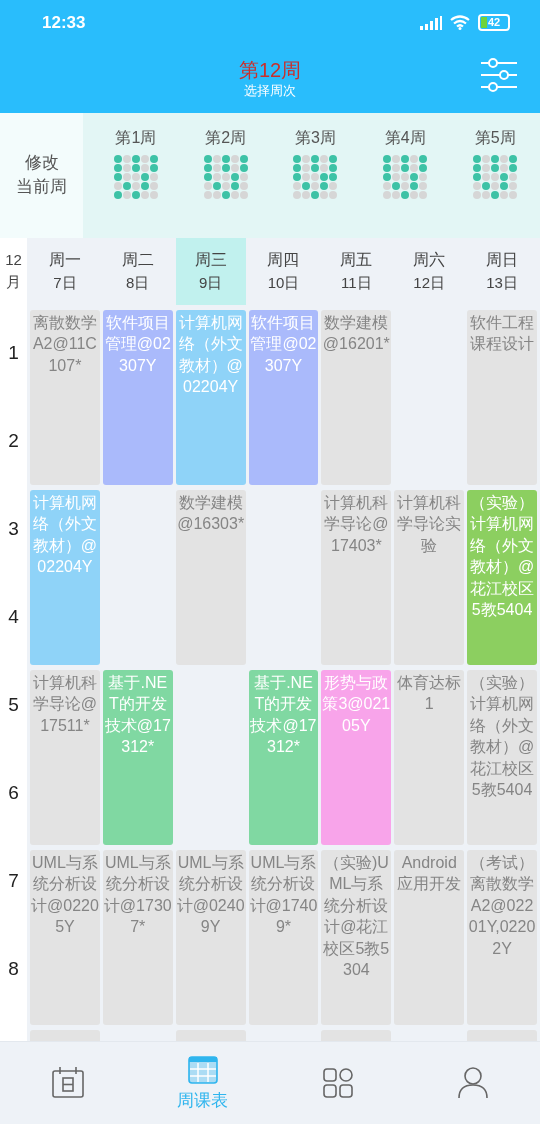 This screenshot has height=1124, width=540. What do you see at coordinates (13, 792) in the screenshot?
I see `period-number: 6` at bounding box center [13, 792].